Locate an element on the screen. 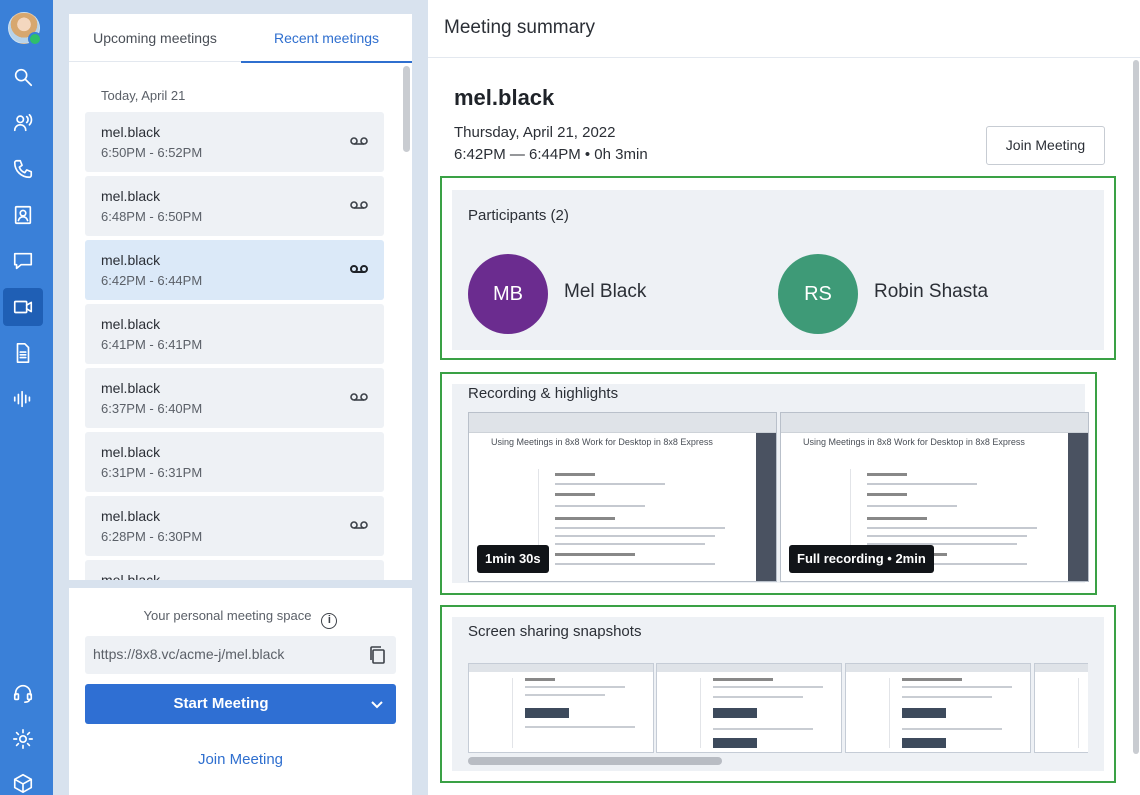 This screenshot has width=1140, height=795. search-icon is located at coordinates (23, 77).